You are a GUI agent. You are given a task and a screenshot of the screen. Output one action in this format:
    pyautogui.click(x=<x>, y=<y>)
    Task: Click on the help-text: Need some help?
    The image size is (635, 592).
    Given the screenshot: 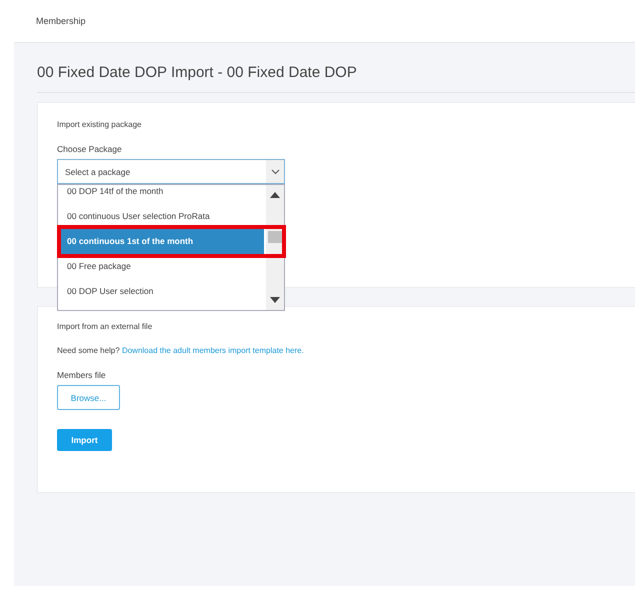 What is the action you would take?
    pyautogui.click(x=88, y=350)
    